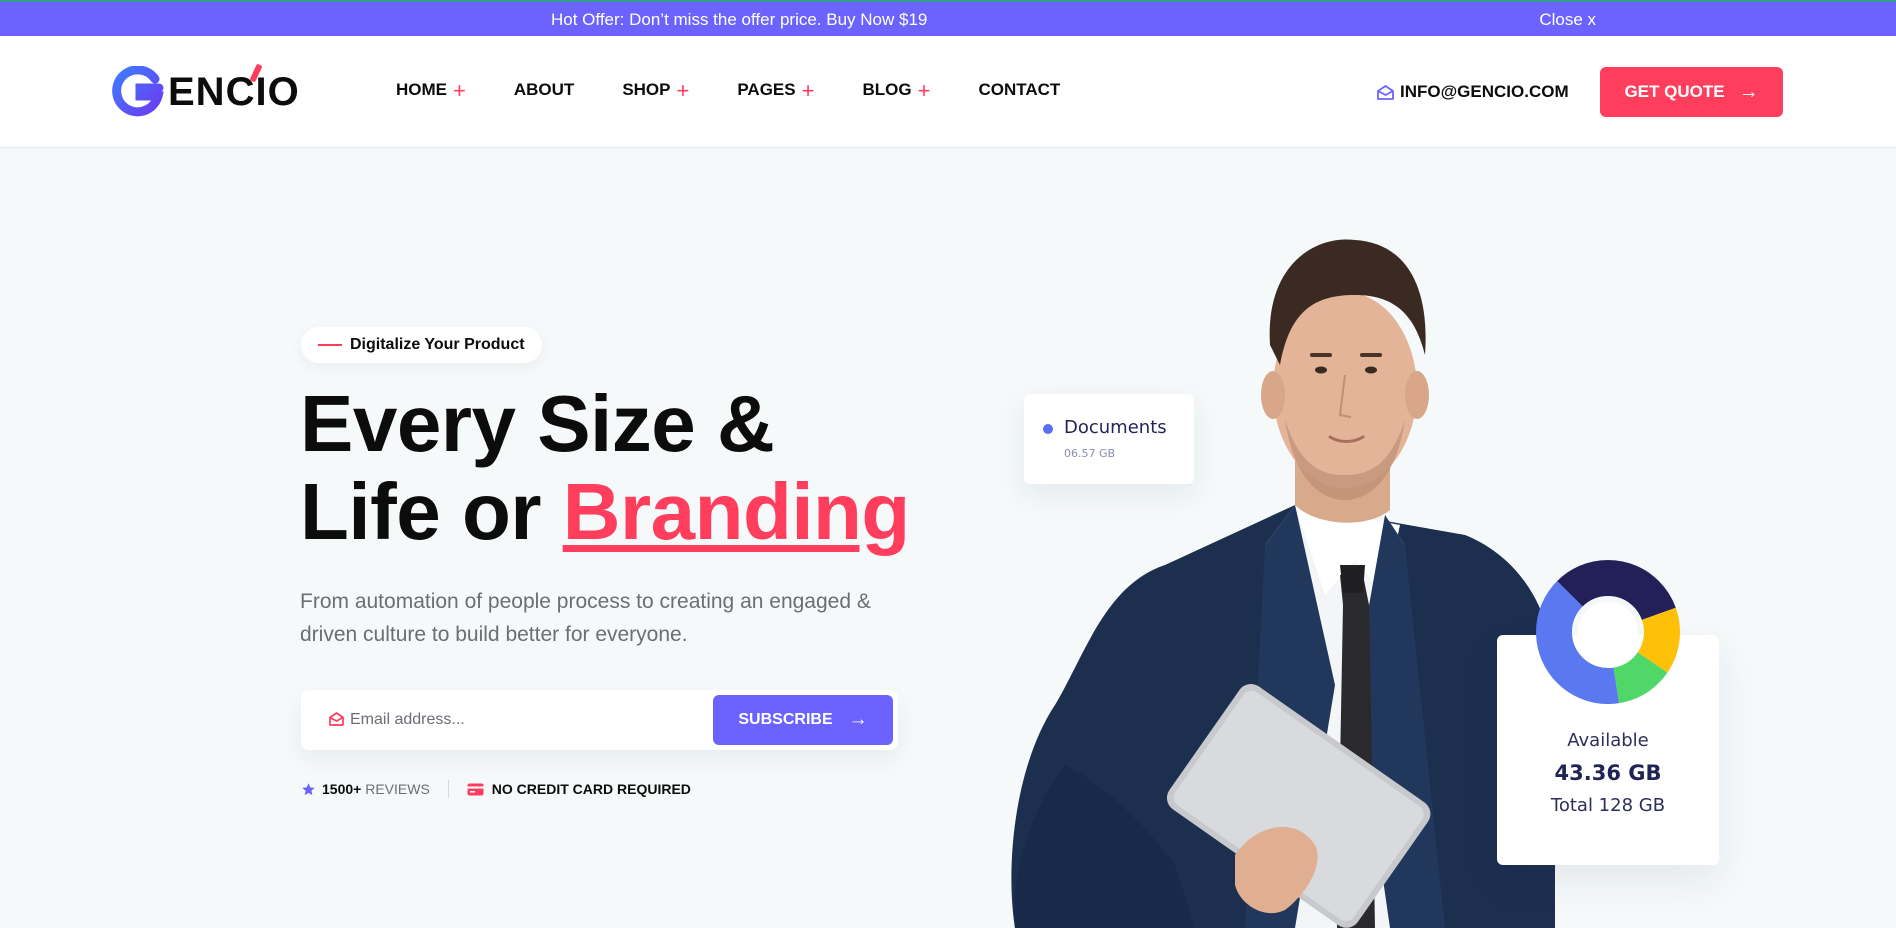  What do you see at coordinates (138, 91) in the screenshot?
I see `logo-mark-icon` at bounding box center [138, 91].